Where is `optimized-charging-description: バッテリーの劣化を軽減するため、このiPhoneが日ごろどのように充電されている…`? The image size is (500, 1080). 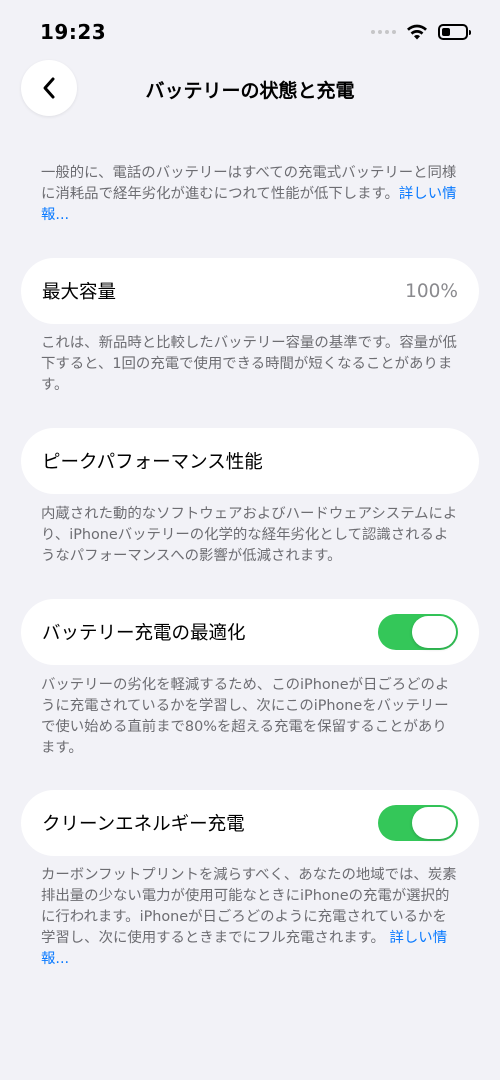
optimized-charging-description: バッテリーの劣化を軽減するため、このiPhoneが日ごろどのように充電されている… is located at coordinates (245, 716).